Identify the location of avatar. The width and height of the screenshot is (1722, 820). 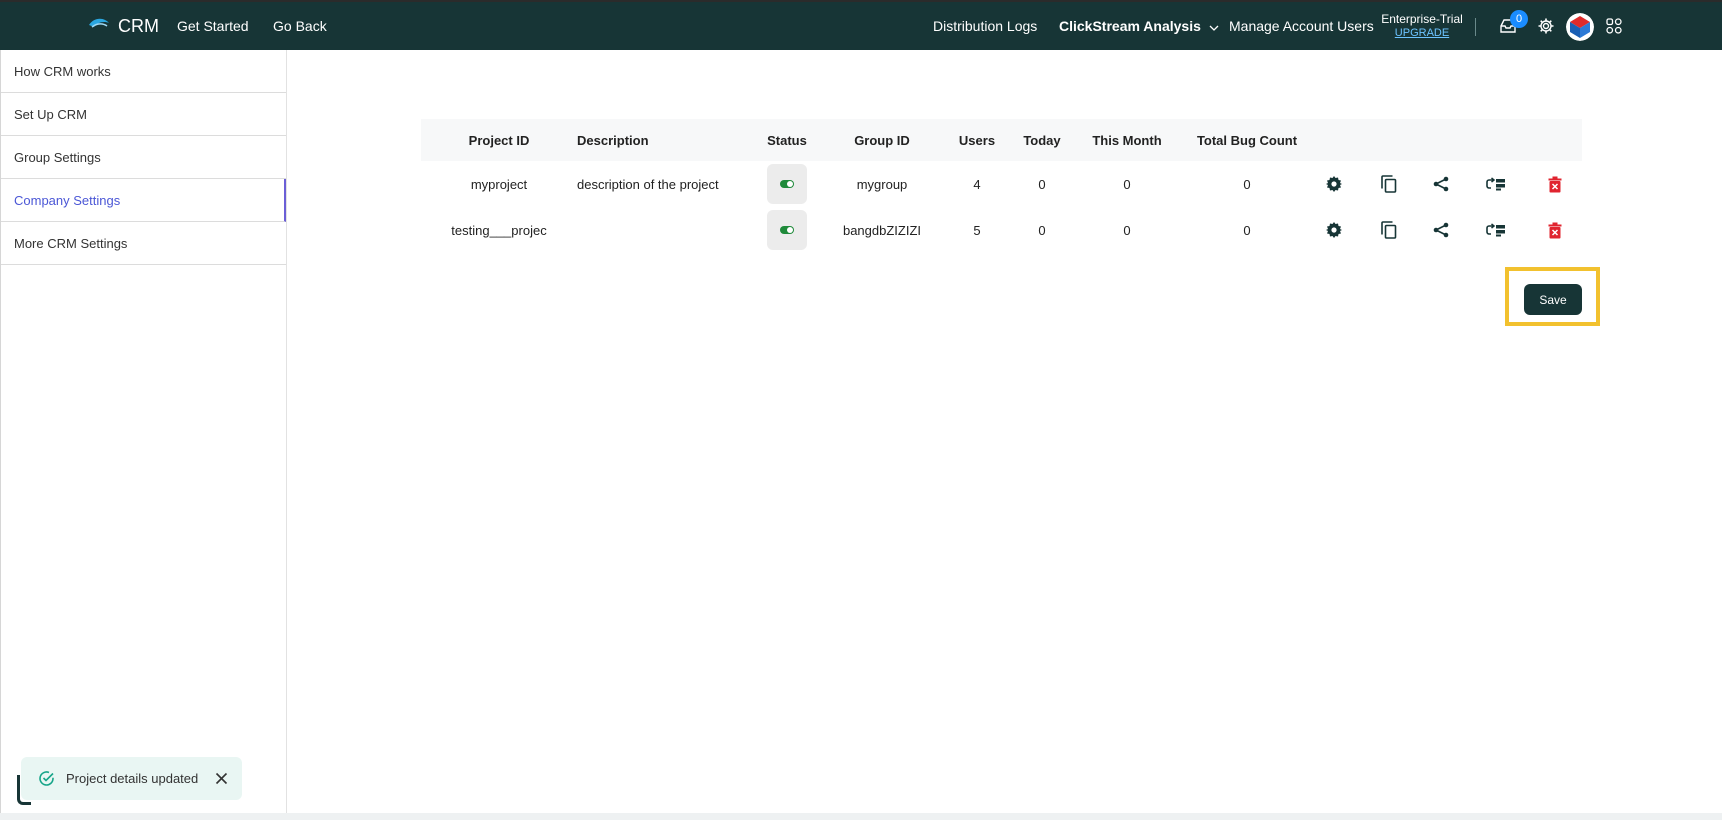
(1580, 27).